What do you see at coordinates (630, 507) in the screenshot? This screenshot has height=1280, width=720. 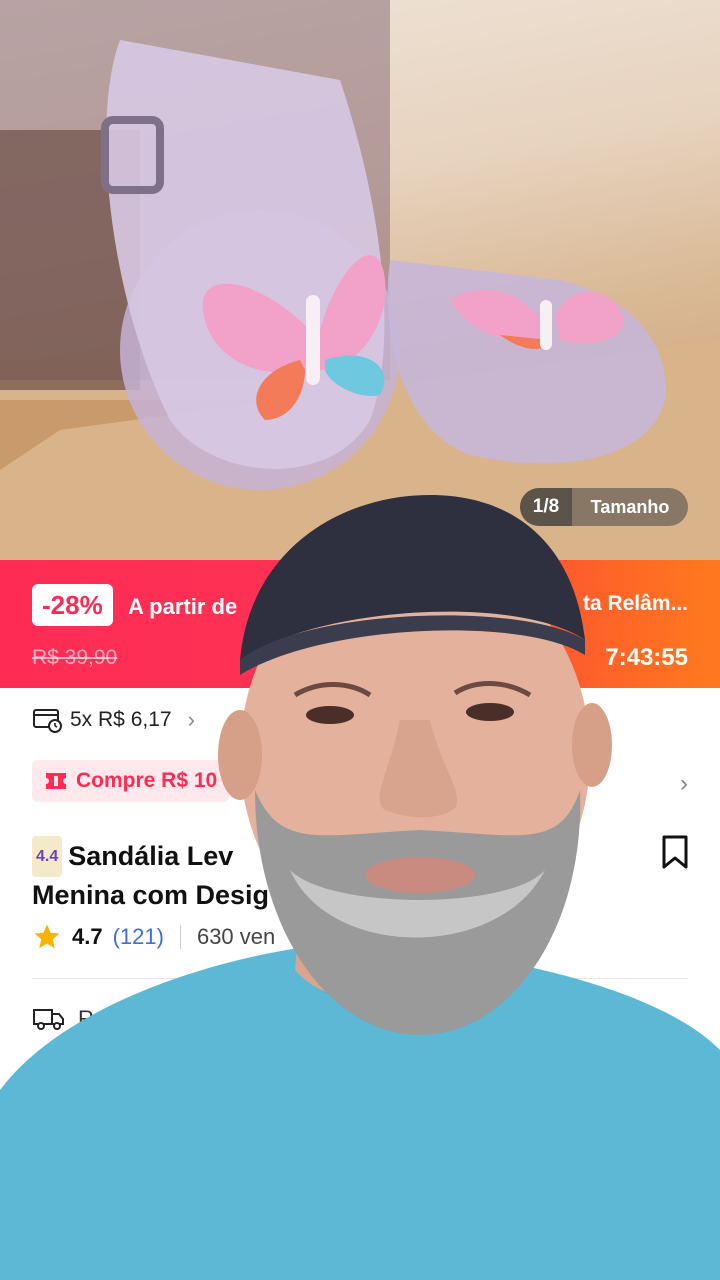 I see `size-button: Tamanho` at bounding box center [630, 507].